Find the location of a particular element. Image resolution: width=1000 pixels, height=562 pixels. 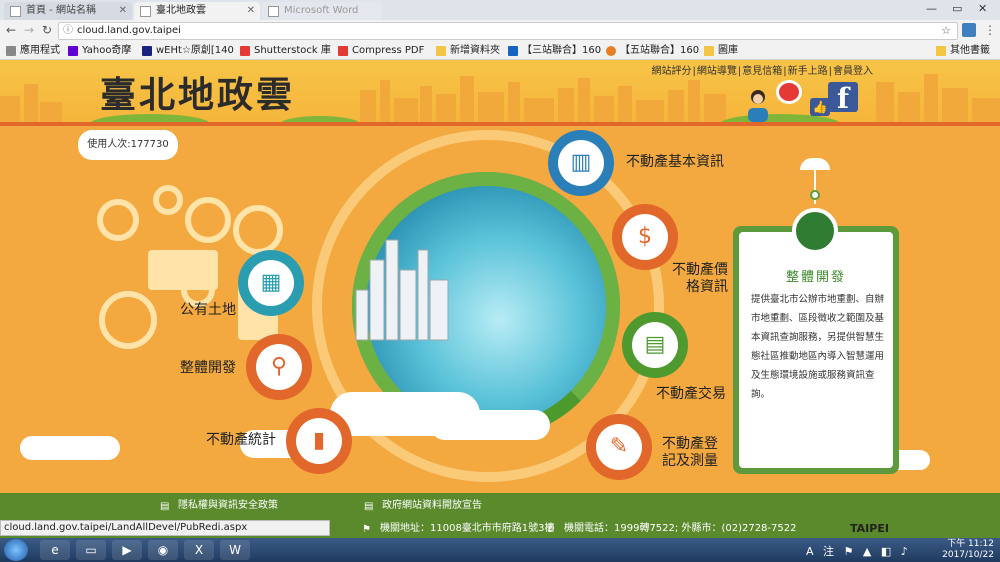

tab-word: Microsoft Word is located at coordinates (322, 11).